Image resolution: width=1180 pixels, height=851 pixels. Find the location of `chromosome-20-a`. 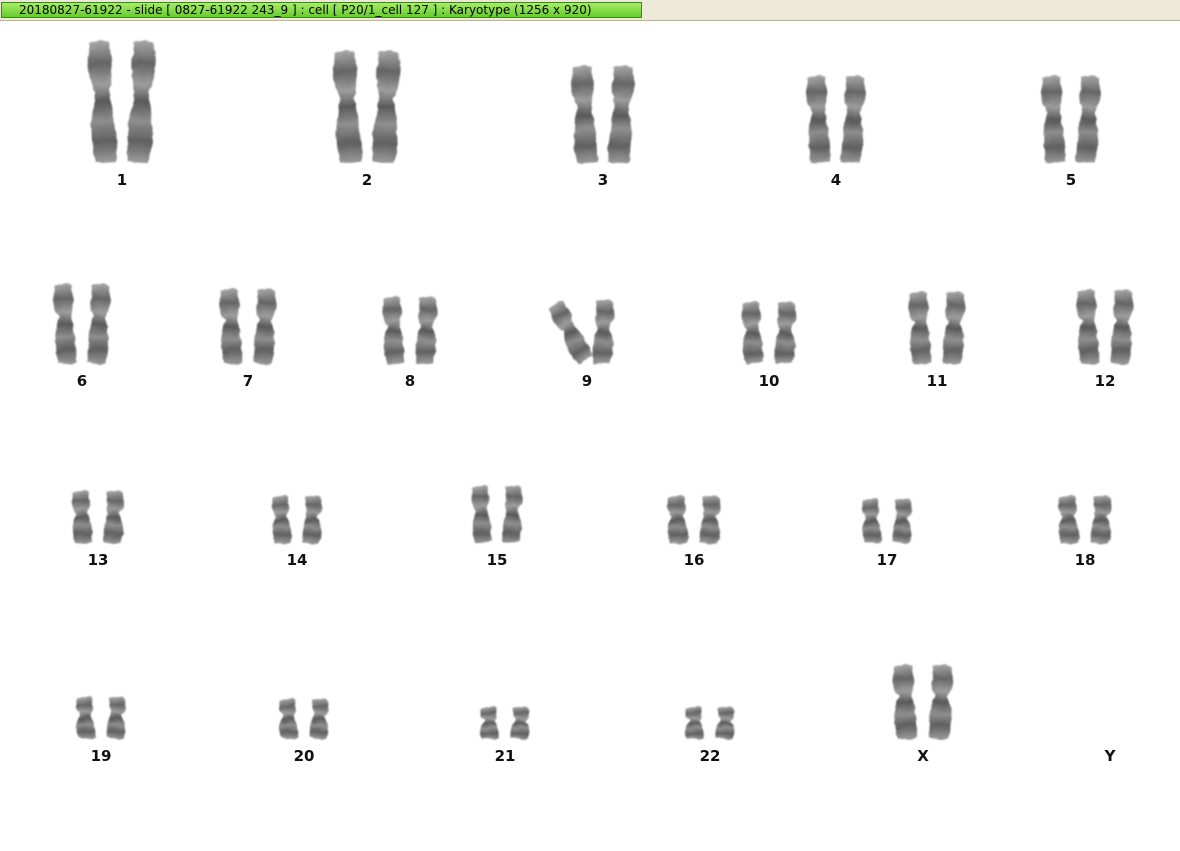

chromosome-20-a is located at coordinates (288, 719).